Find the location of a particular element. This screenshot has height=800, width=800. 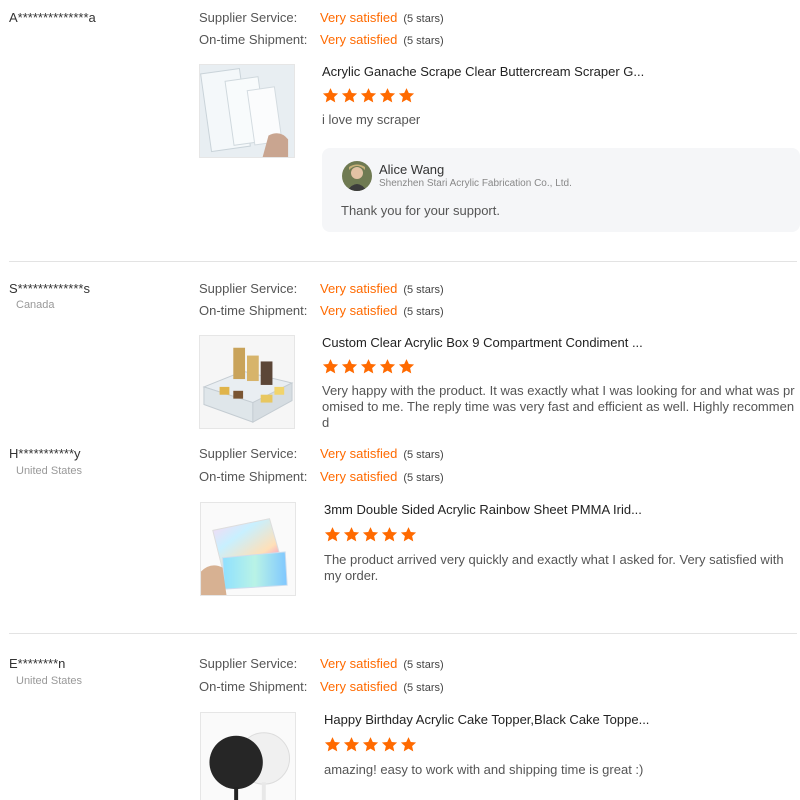

review-comment: i love my scraper is located at coordinates (371, 119).